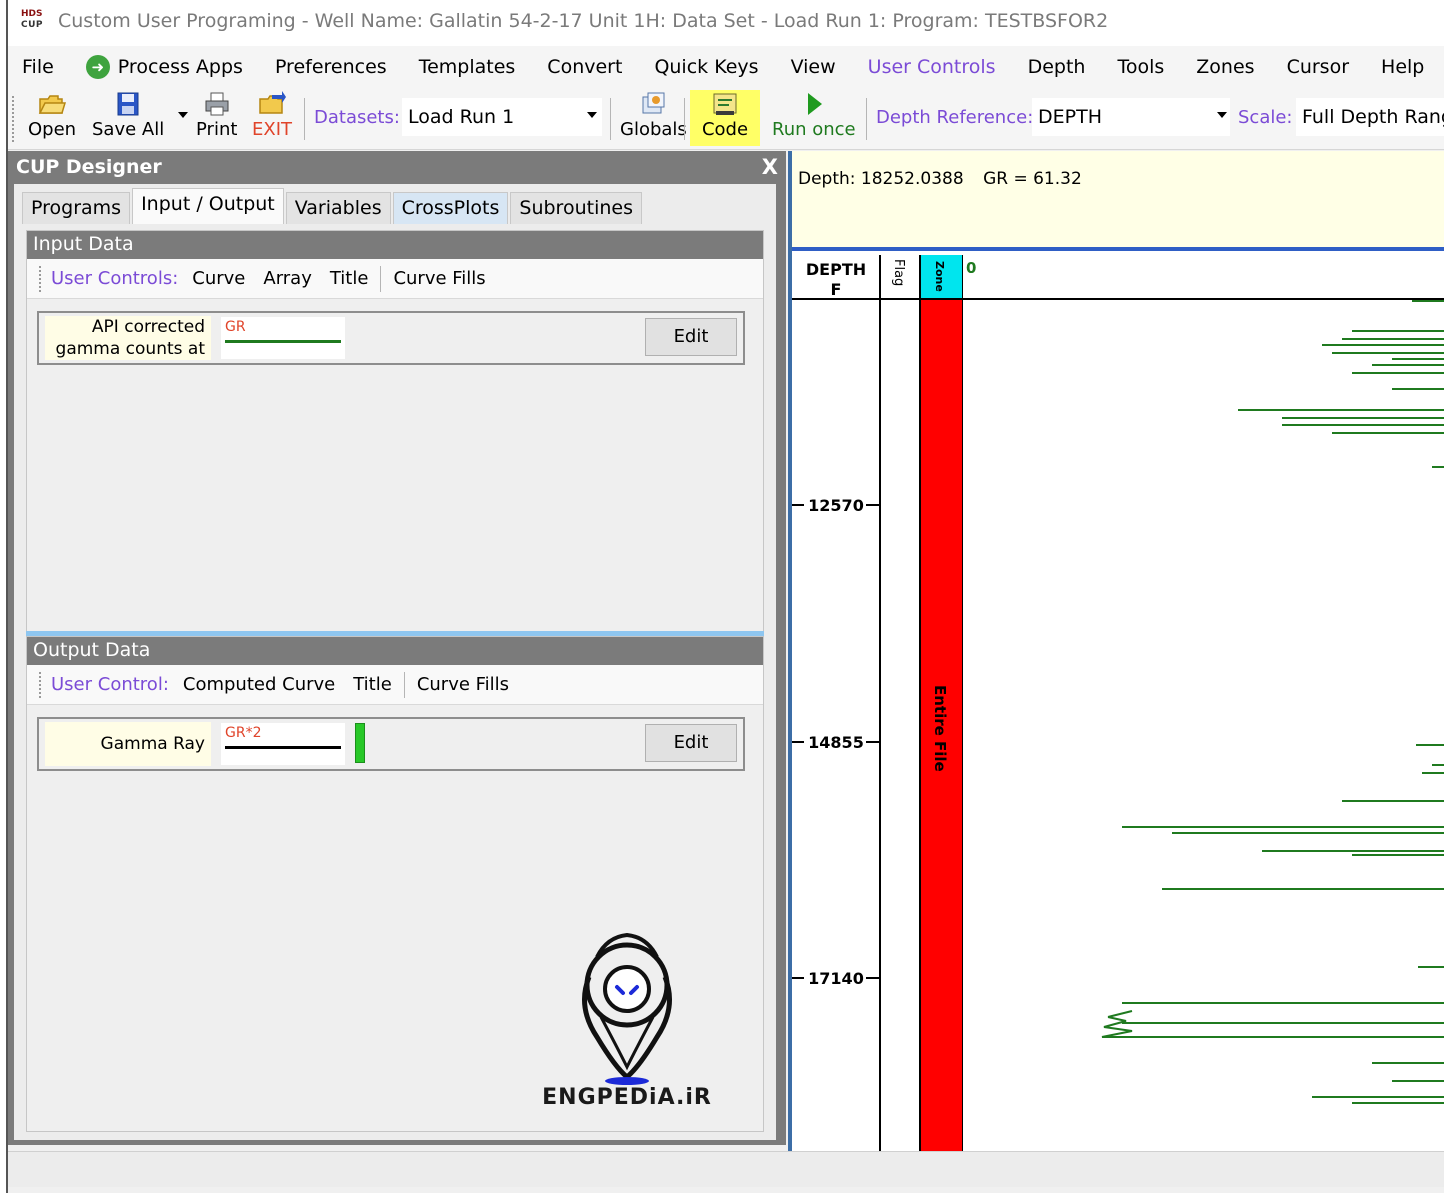 The height and width of the screenshot is (1193, 1444). What do you see at coordinates (110, 684) in the screenshot?
I see `output-user-control-label: User Control:` at bounding box center [110, 684].